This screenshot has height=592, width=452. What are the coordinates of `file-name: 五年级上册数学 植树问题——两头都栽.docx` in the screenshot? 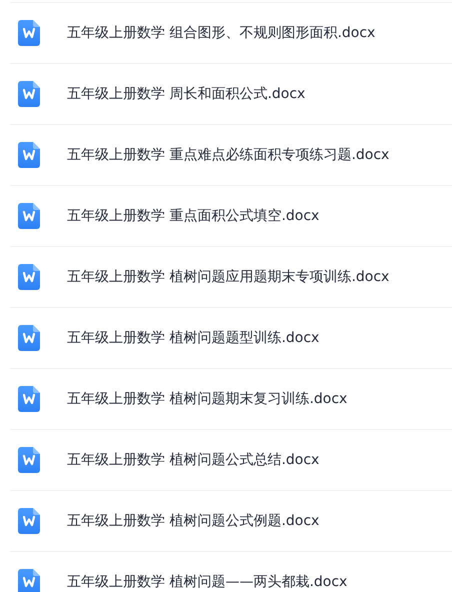 It's located at (207, 582).